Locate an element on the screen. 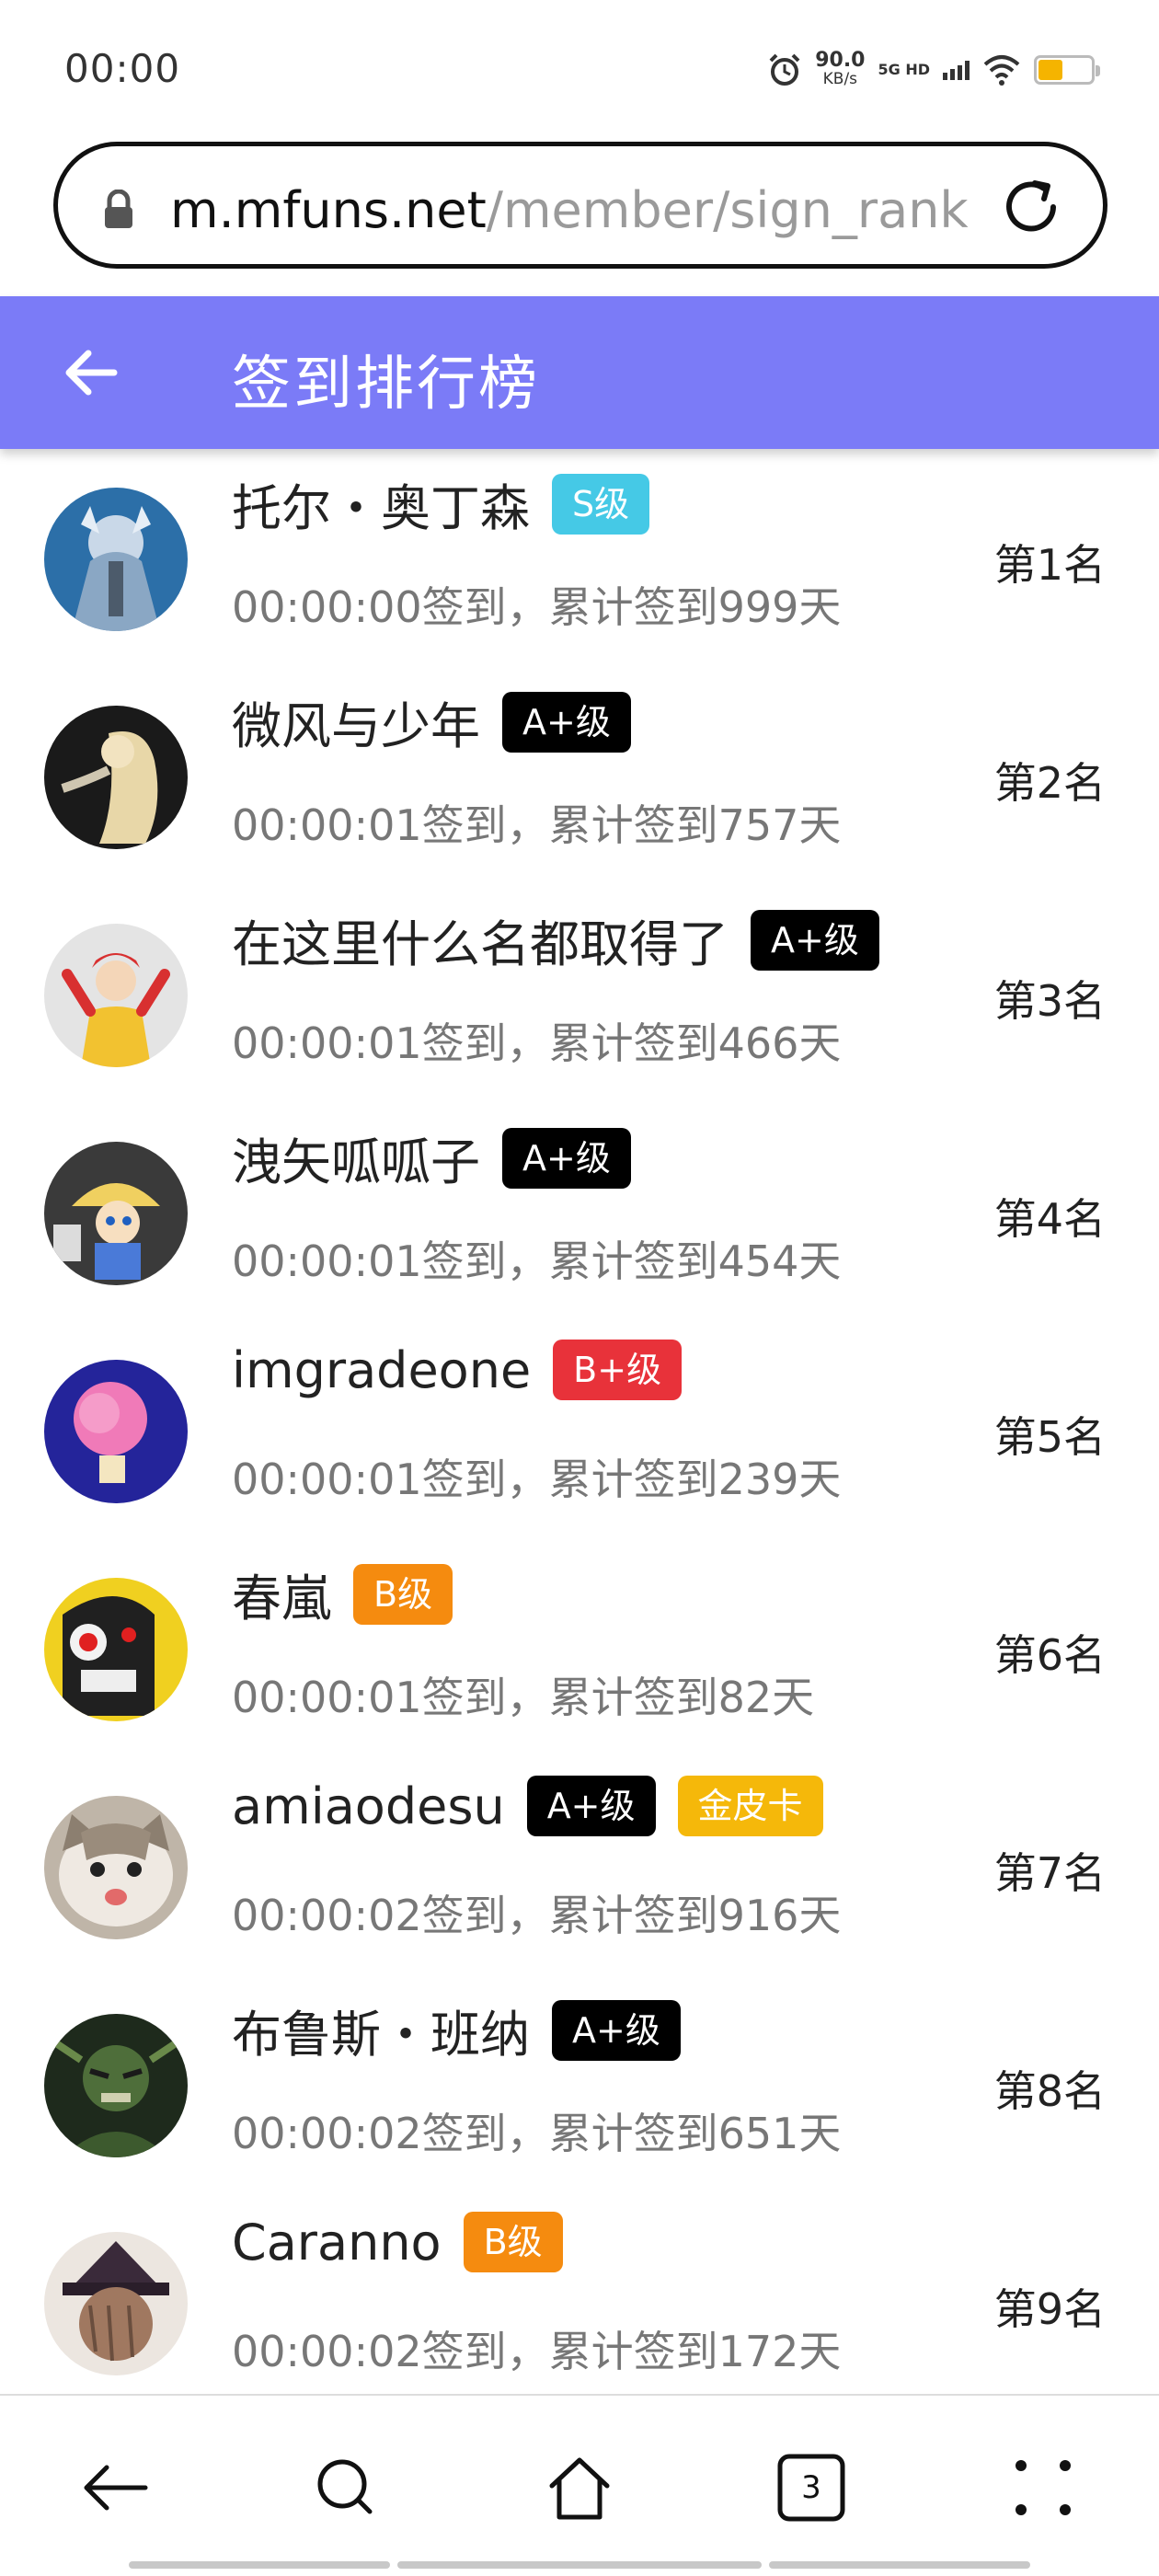 The height and width of the screenshot is (2576, 1159). network-type: 5G HD is located at coordinates (904, 69).